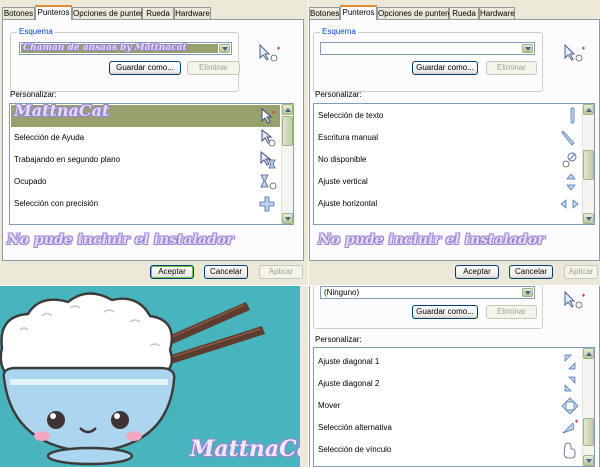 The height and width of the screenshot is (467, 600). I want to click on list-item-label: Ajuste vertical, so click(343, 181).